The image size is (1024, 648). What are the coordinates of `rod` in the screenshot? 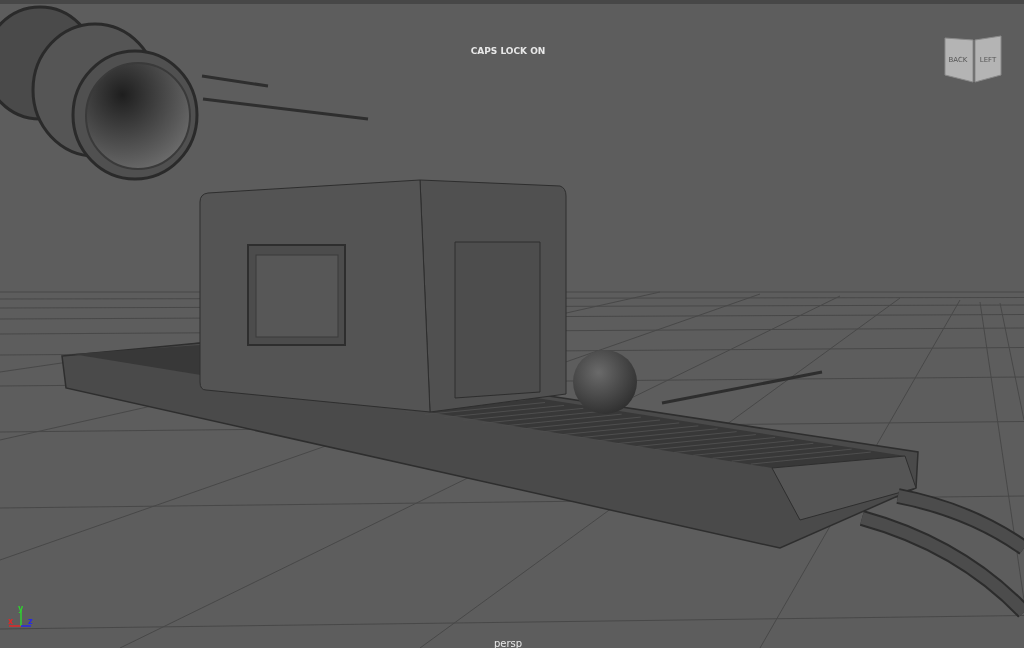 It's located at (235, 81).